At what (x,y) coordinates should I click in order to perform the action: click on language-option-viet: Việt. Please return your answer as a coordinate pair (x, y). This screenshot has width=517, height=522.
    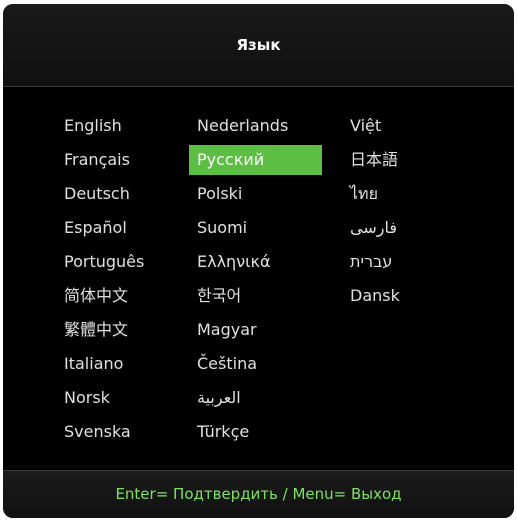
    Looking at the image, I should click on (379, 125).